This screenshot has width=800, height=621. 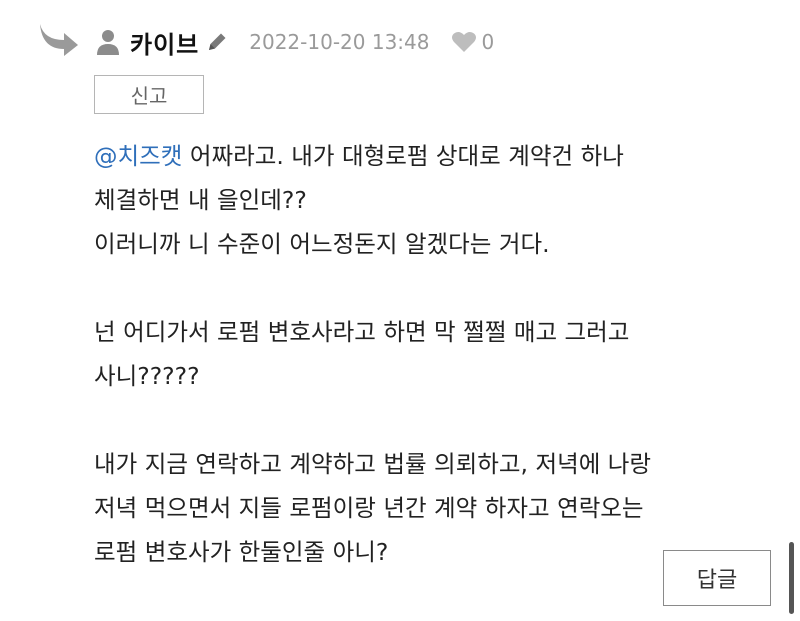 I want to click on comment-meta: 카이브 2022-10-20 13:48 0, so click(x=294, y=42).